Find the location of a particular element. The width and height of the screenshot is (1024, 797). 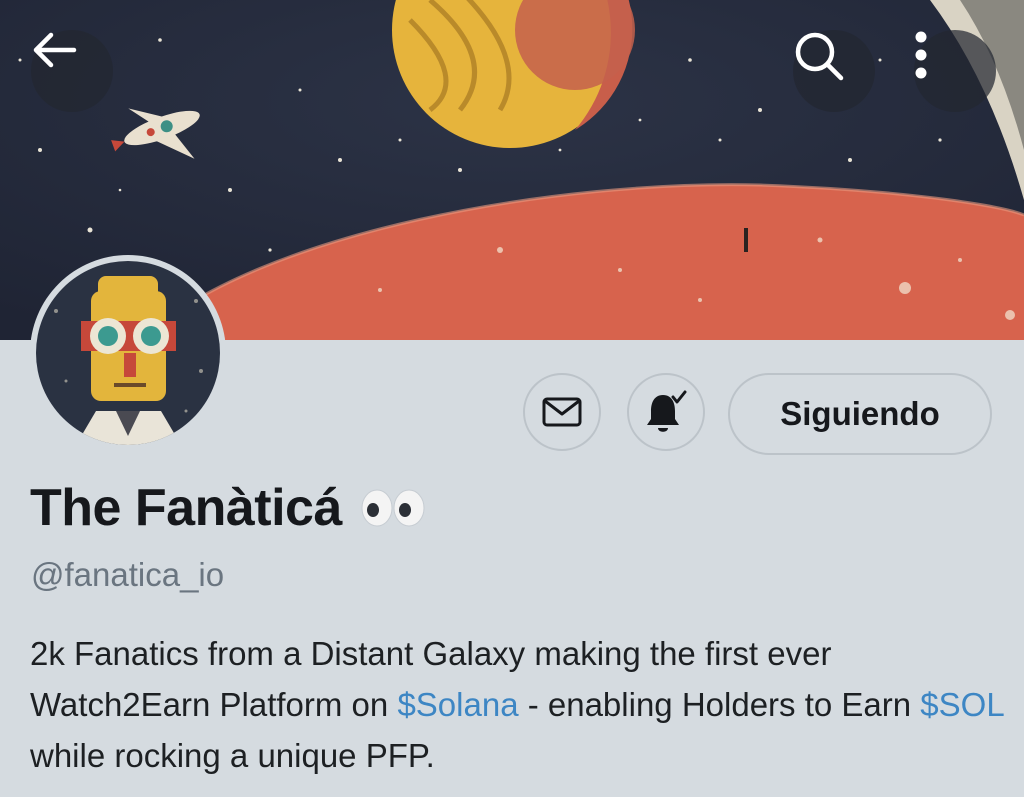

avatar is located at coordinates (128, 353).